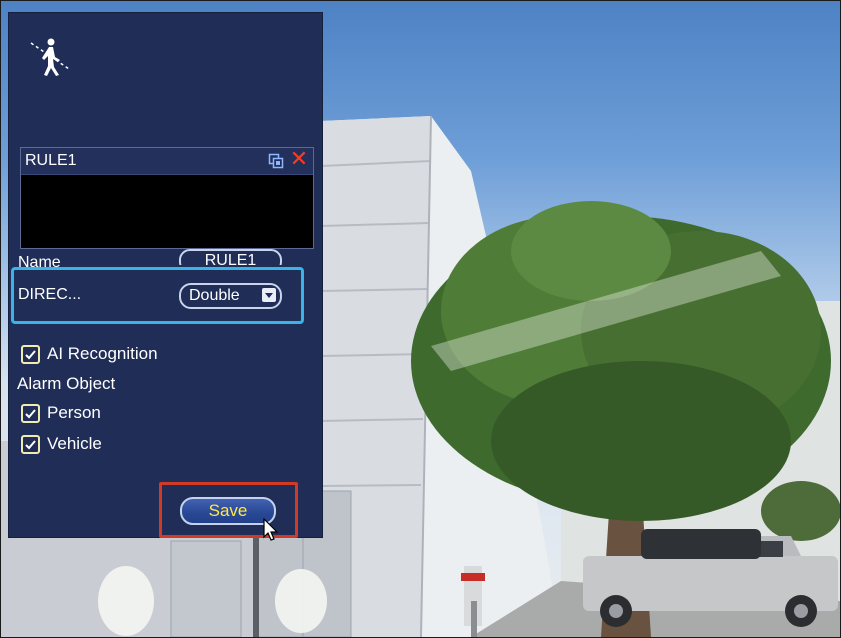 Image resolution: width=841 pixels, height=638 pixels. Describe the element at coordinates (39, 261) in the screenshot. I see `name-label: Name` at that location.